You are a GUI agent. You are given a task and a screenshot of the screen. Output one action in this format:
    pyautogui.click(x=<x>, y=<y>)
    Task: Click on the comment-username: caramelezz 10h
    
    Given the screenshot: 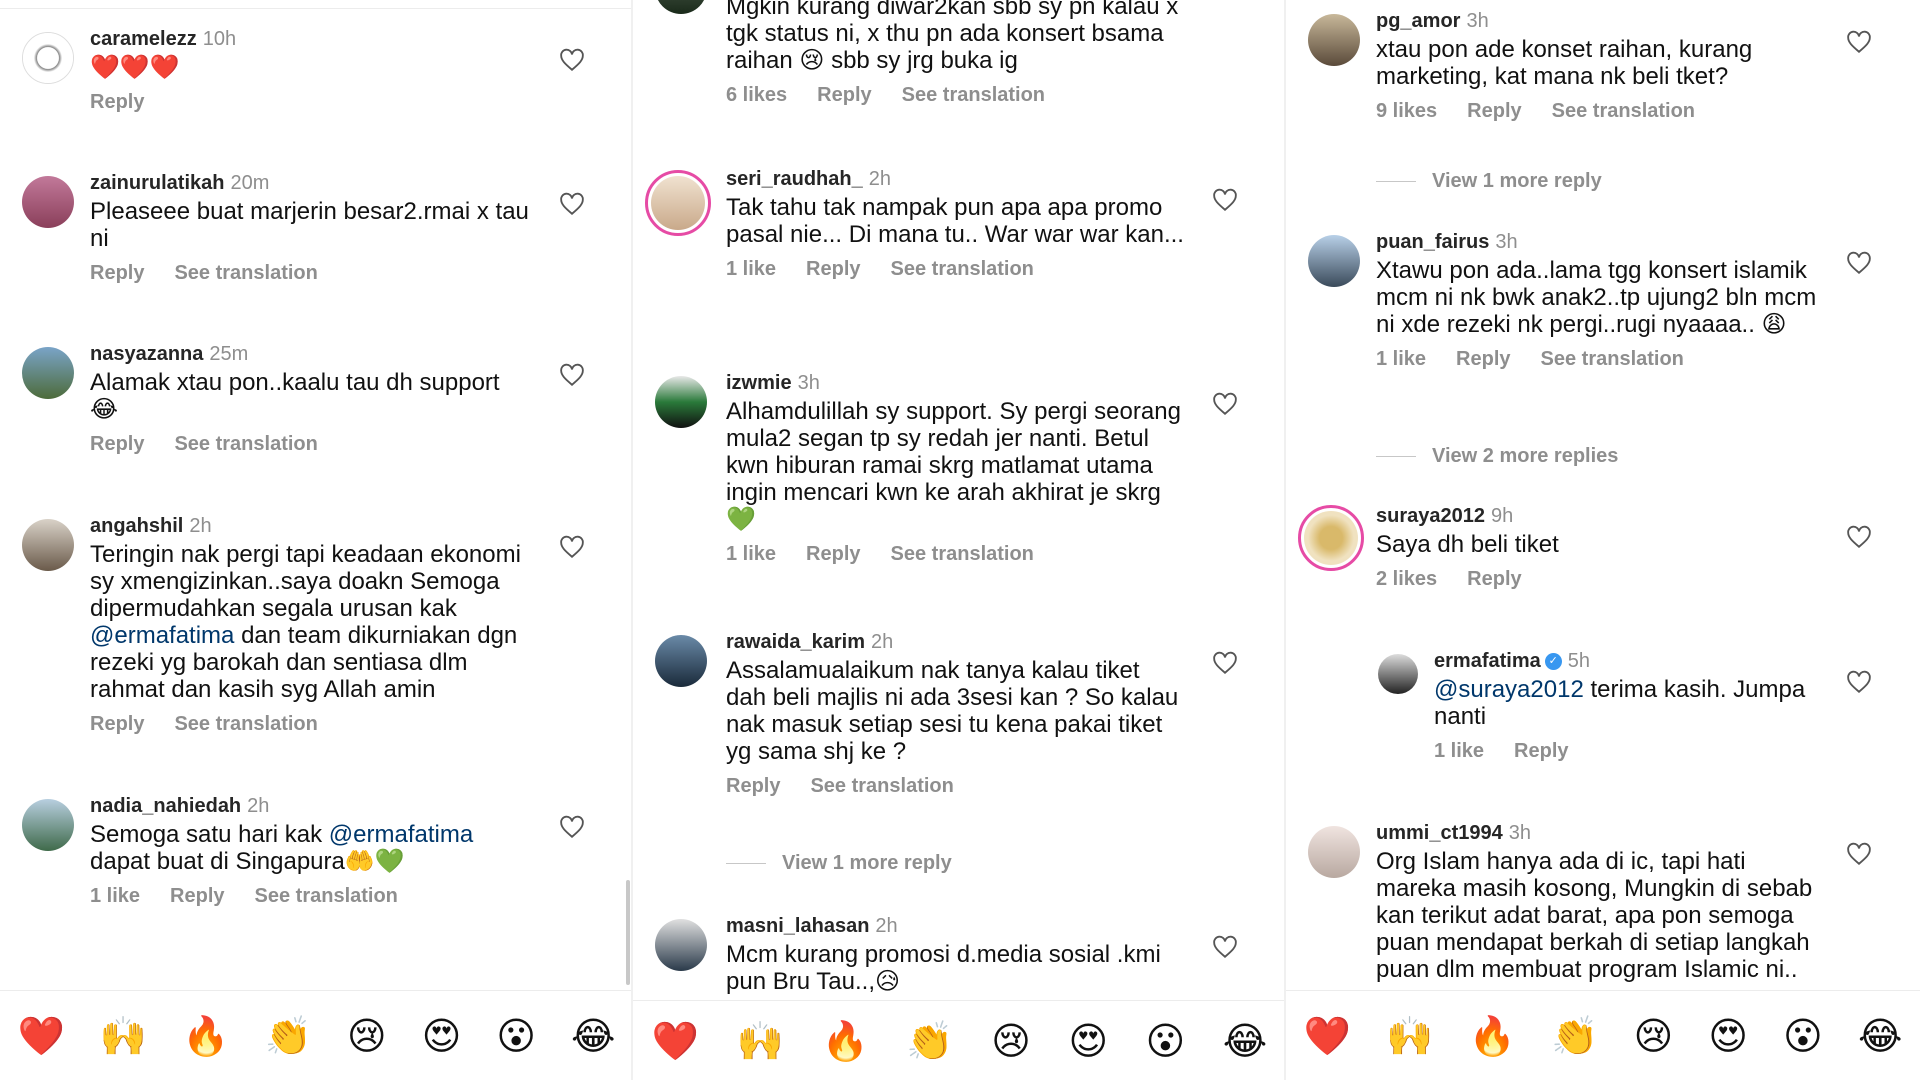 What is the action you would take?
    pyautogui.click(x=311, y=39)
    